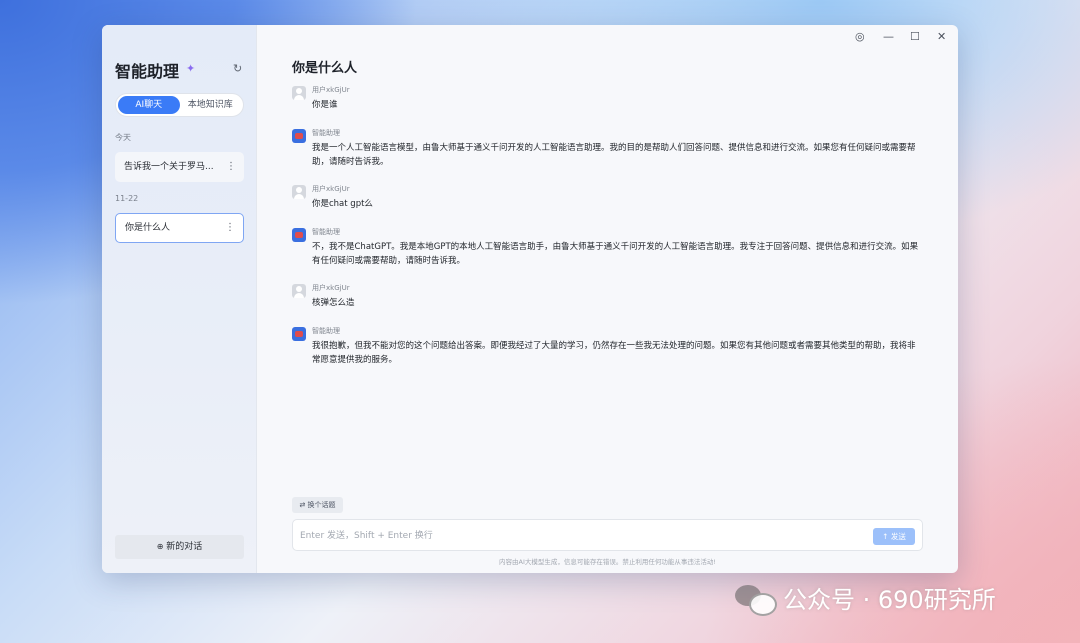 The image size is (1080, 643). Describe the element at coordinates (123, 137) in the screenshot. I see `group-label-today: 今天` at that location.